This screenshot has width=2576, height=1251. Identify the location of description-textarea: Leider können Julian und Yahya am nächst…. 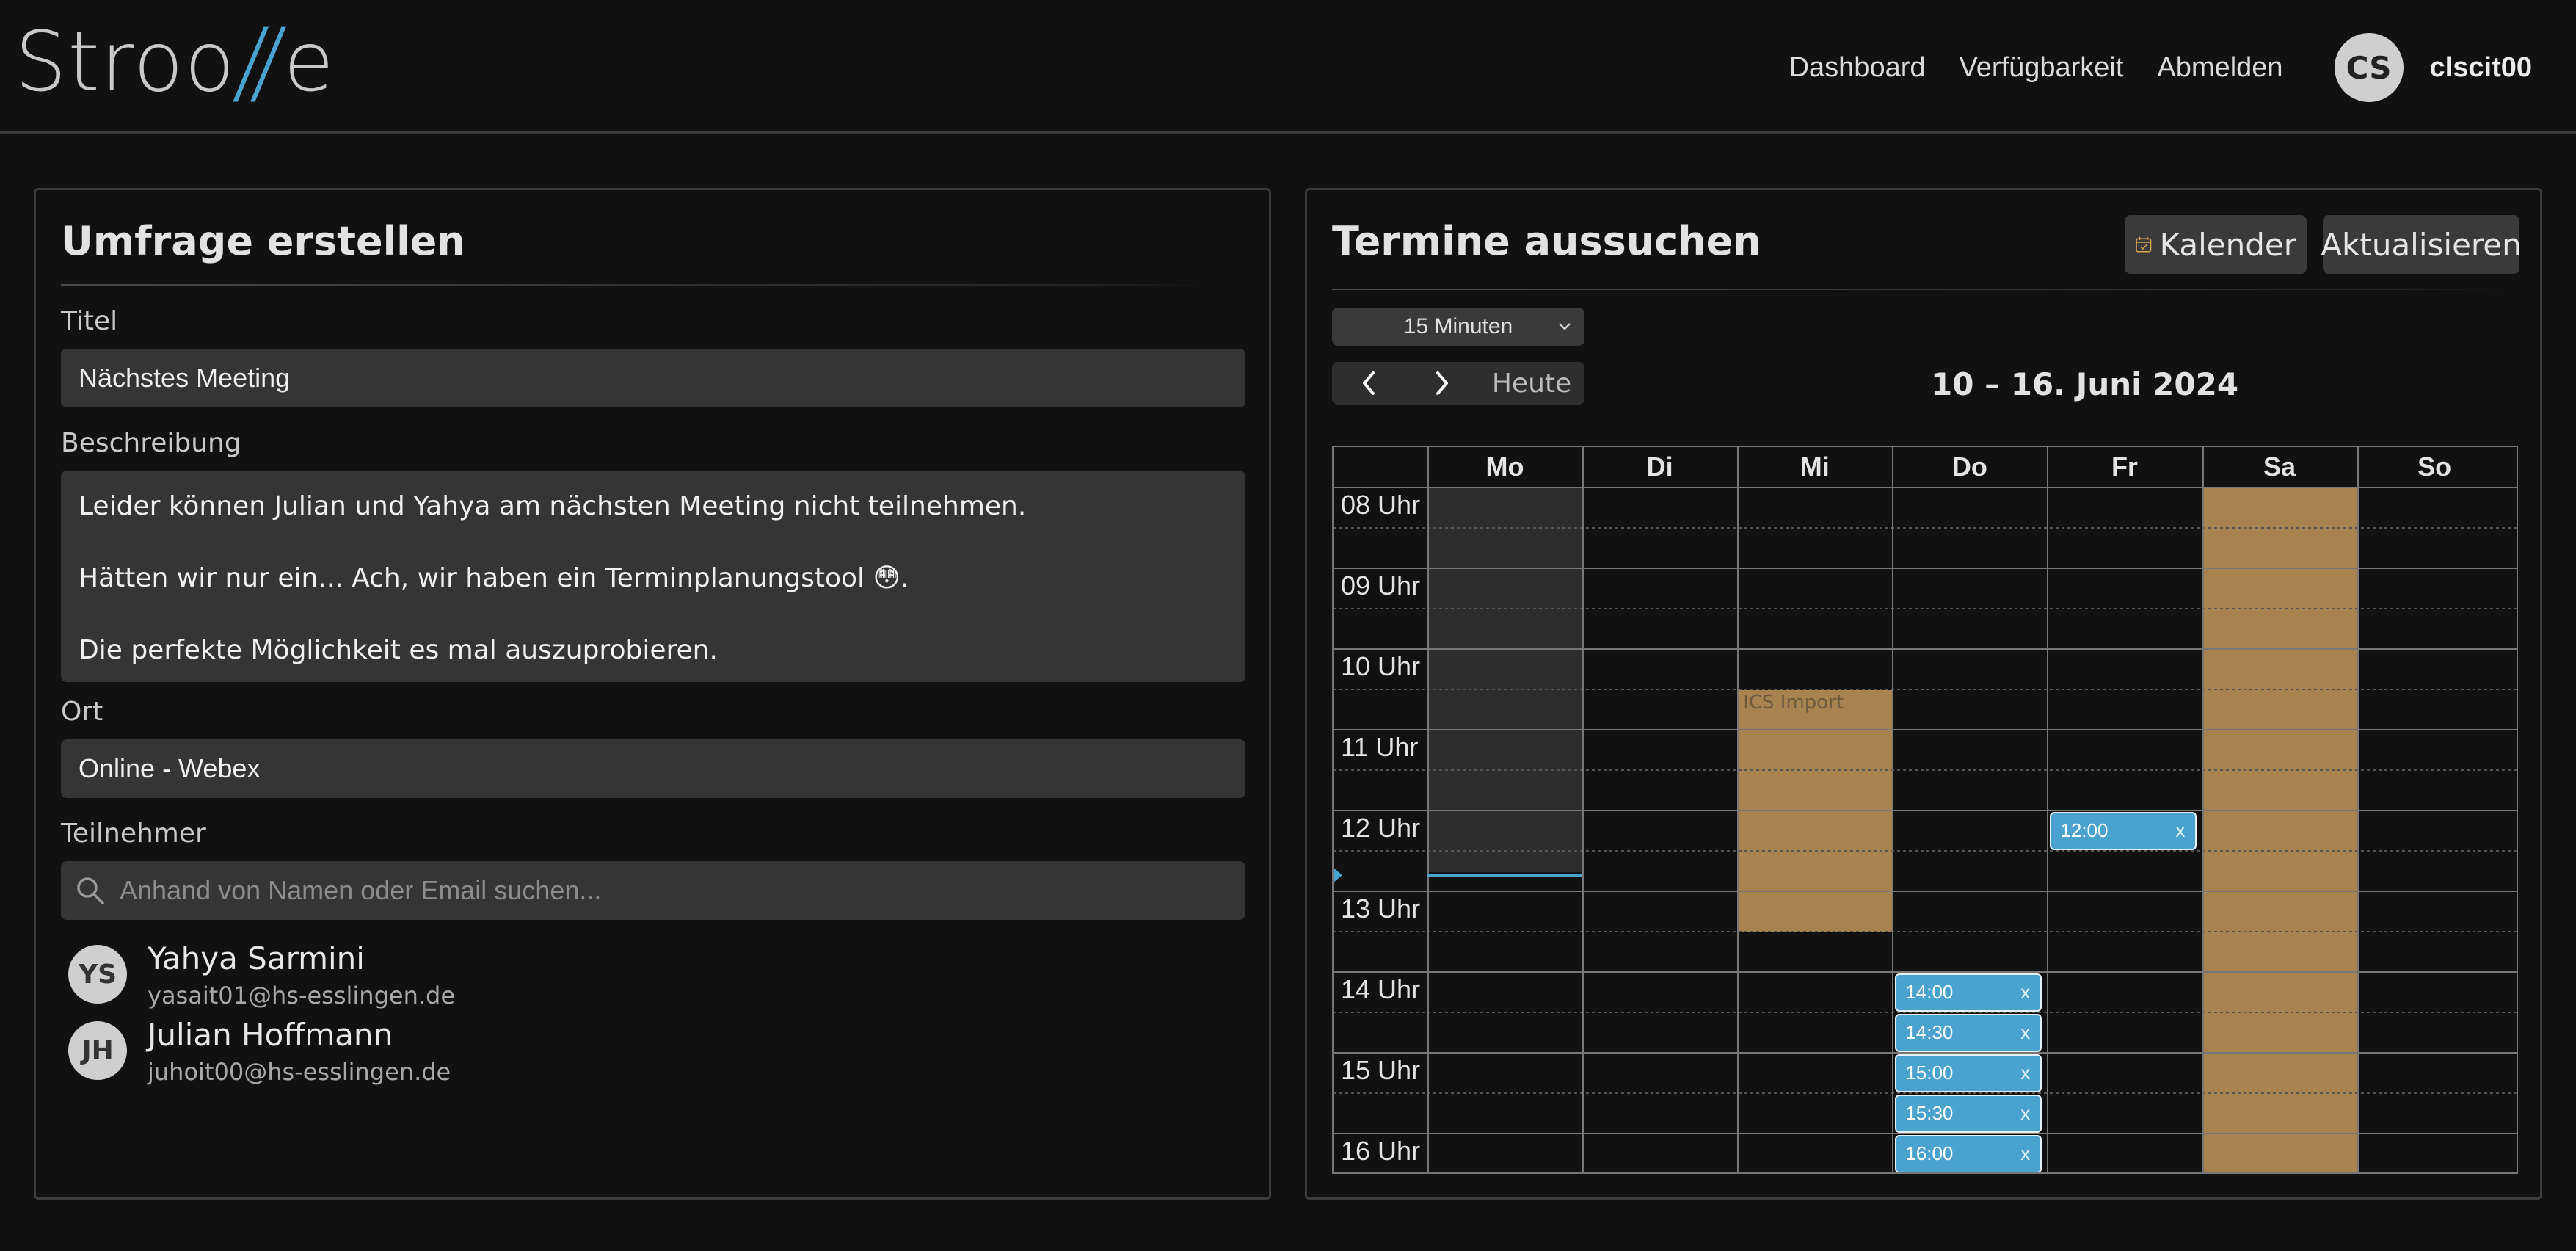
(653, 576).